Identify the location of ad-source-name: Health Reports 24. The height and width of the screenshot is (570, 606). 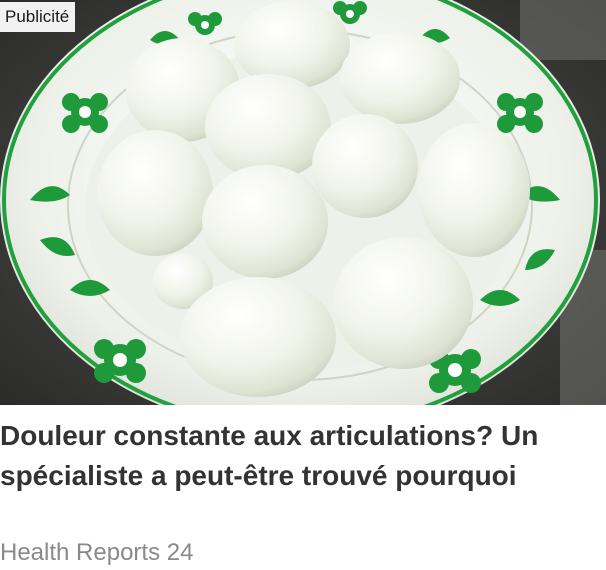
(96, 553).